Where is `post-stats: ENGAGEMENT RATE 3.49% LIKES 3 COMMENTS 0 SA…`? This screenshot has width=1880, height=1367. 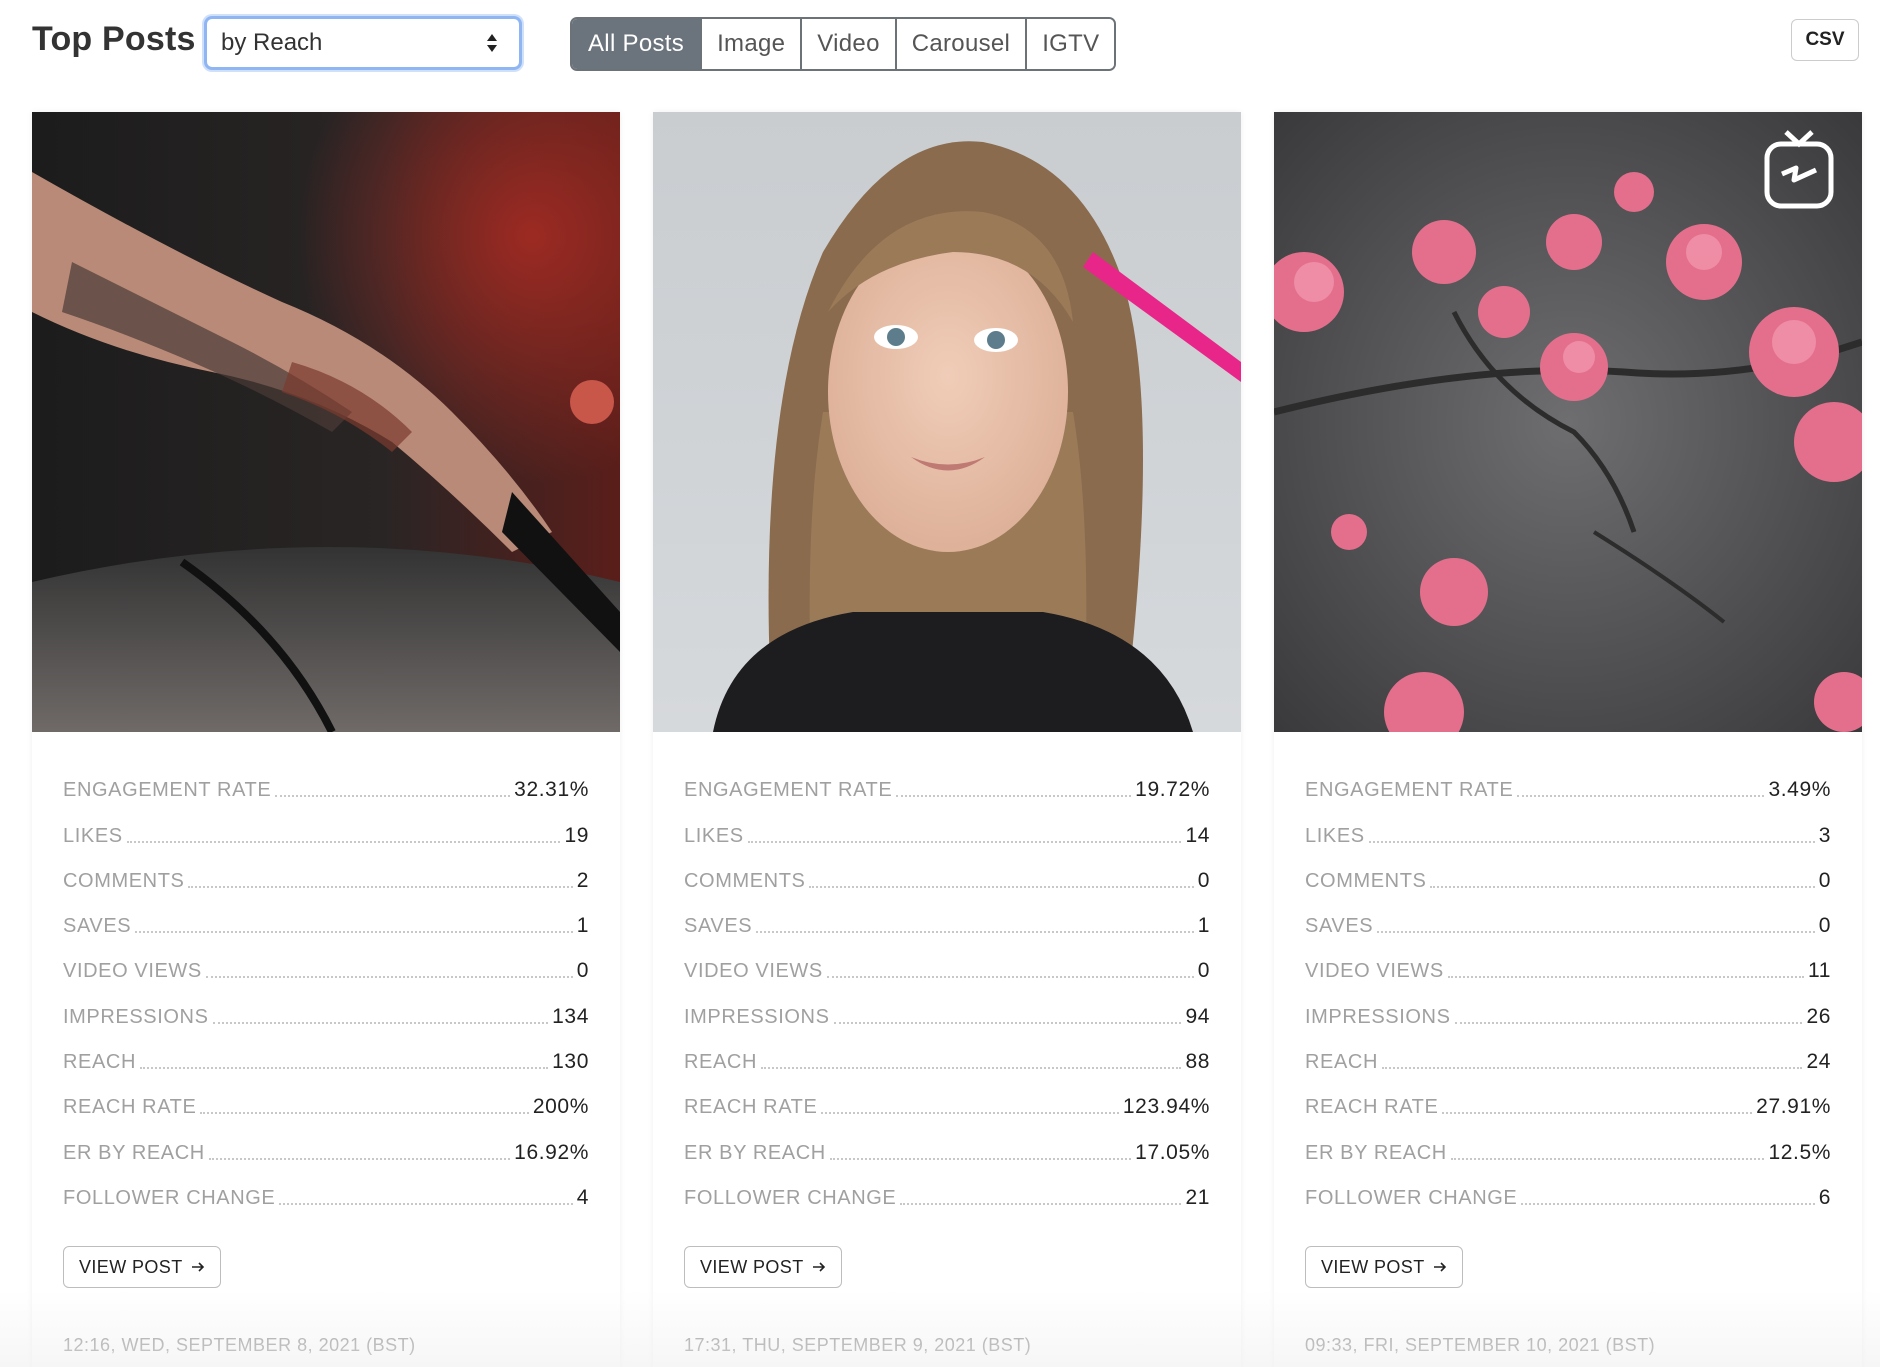
post-stats: ENGAGEMENT RATE 3.49% LIKES 3 COMMENTS 0 SA… is located at coordinates (1568, 983).